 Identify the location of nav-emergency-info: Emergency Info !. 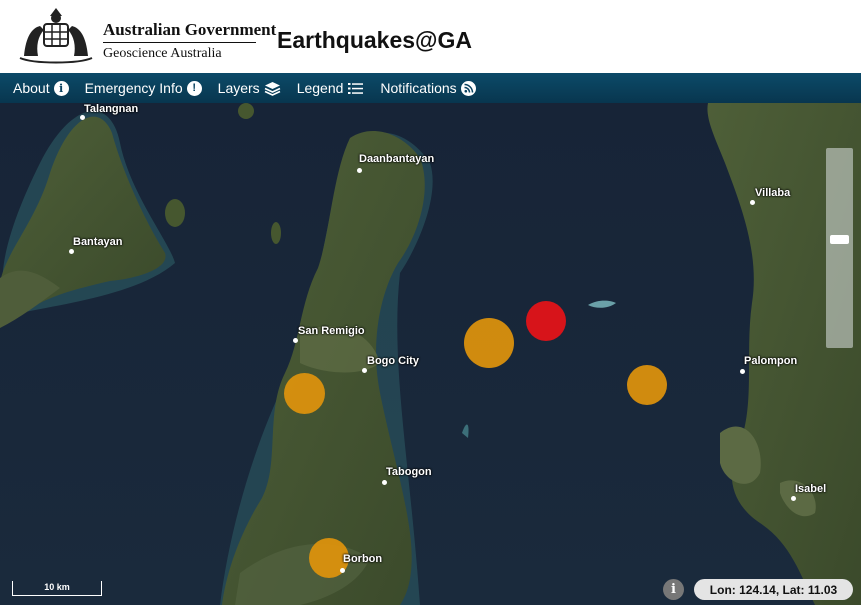
(143, 88).